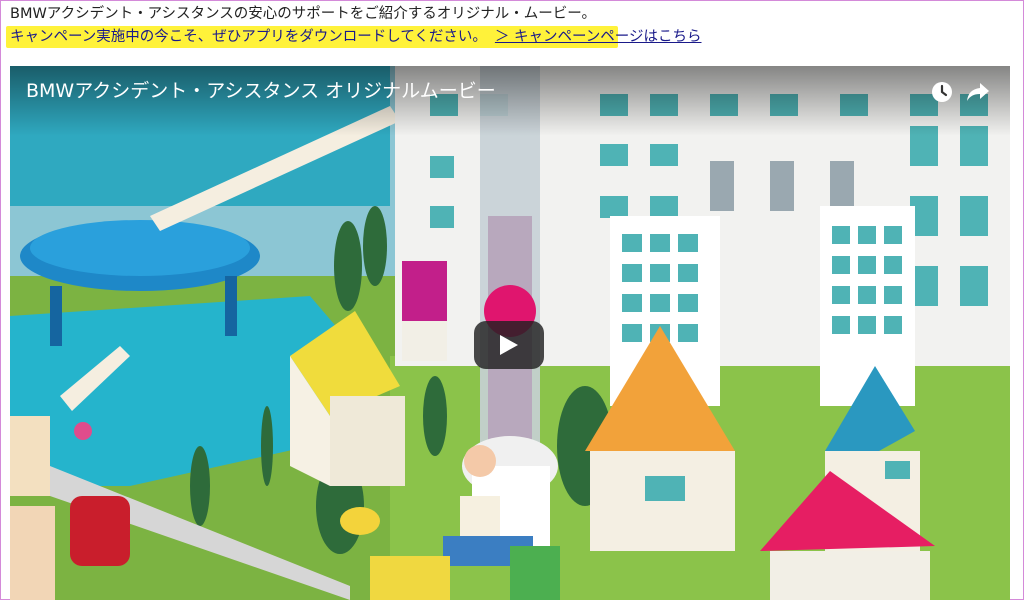 This screenshot has width=1024, height=600. I want to click on watch-later-button, so click(942, 92).